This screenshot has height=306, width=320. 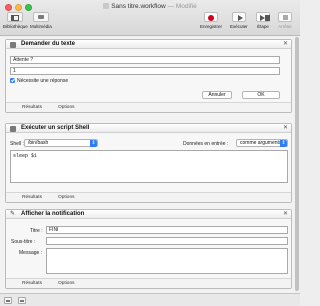 I want to click on script-editor: sleep $1, so click(x=149, y=166).